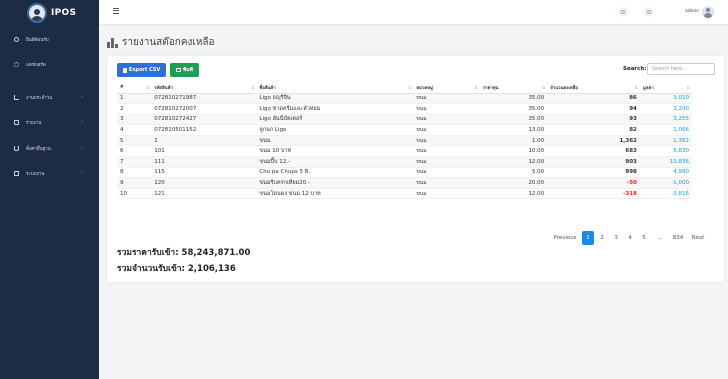  I want to click on table-cell: 111, so click(204, 162).